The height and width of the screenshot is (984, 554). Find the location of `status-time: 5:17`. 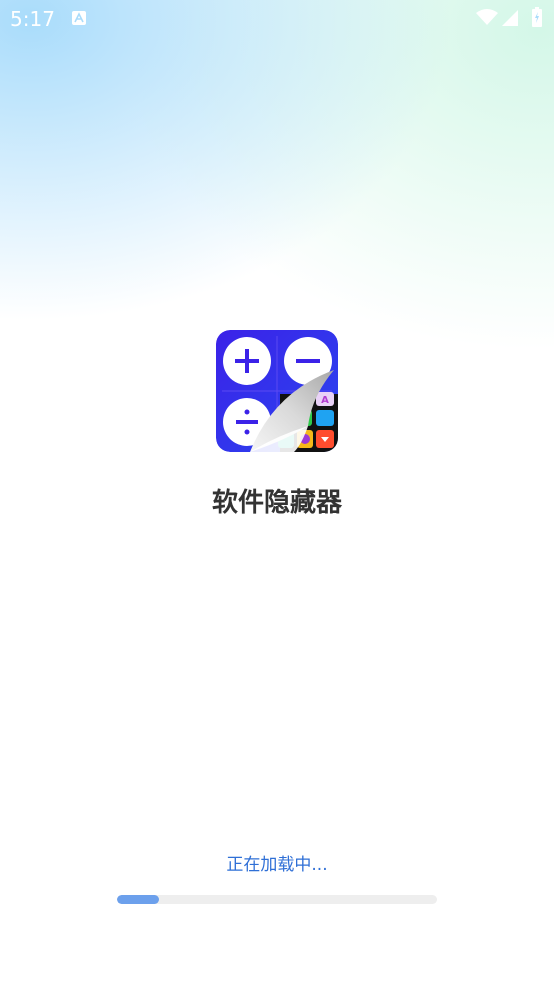

status-time: 5:17 is located at coordinates (32, 19).